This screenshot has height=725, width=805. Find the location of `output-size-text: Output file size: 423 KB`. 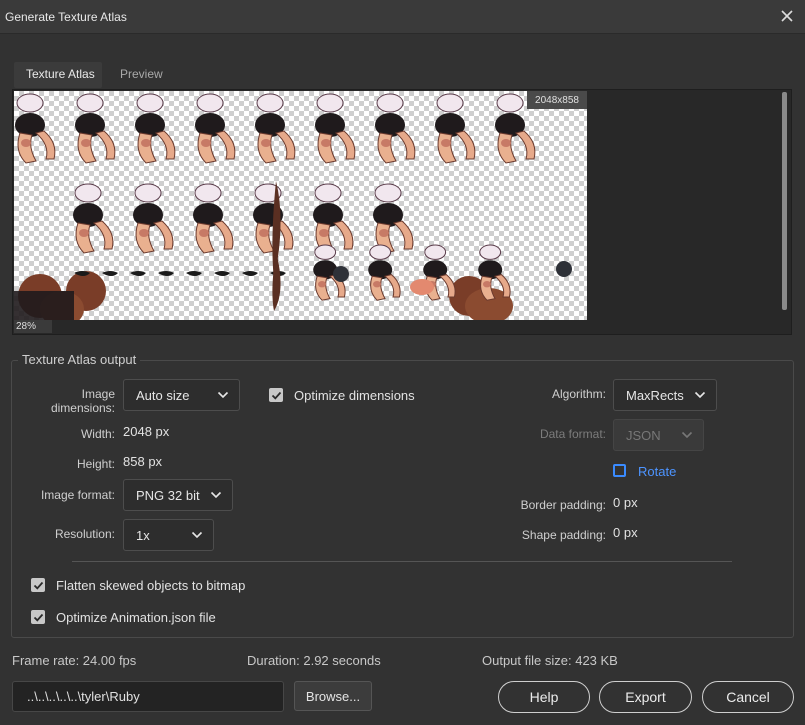

output-size-text: Output file size: 423 KB is located at coordinates (550, 660).